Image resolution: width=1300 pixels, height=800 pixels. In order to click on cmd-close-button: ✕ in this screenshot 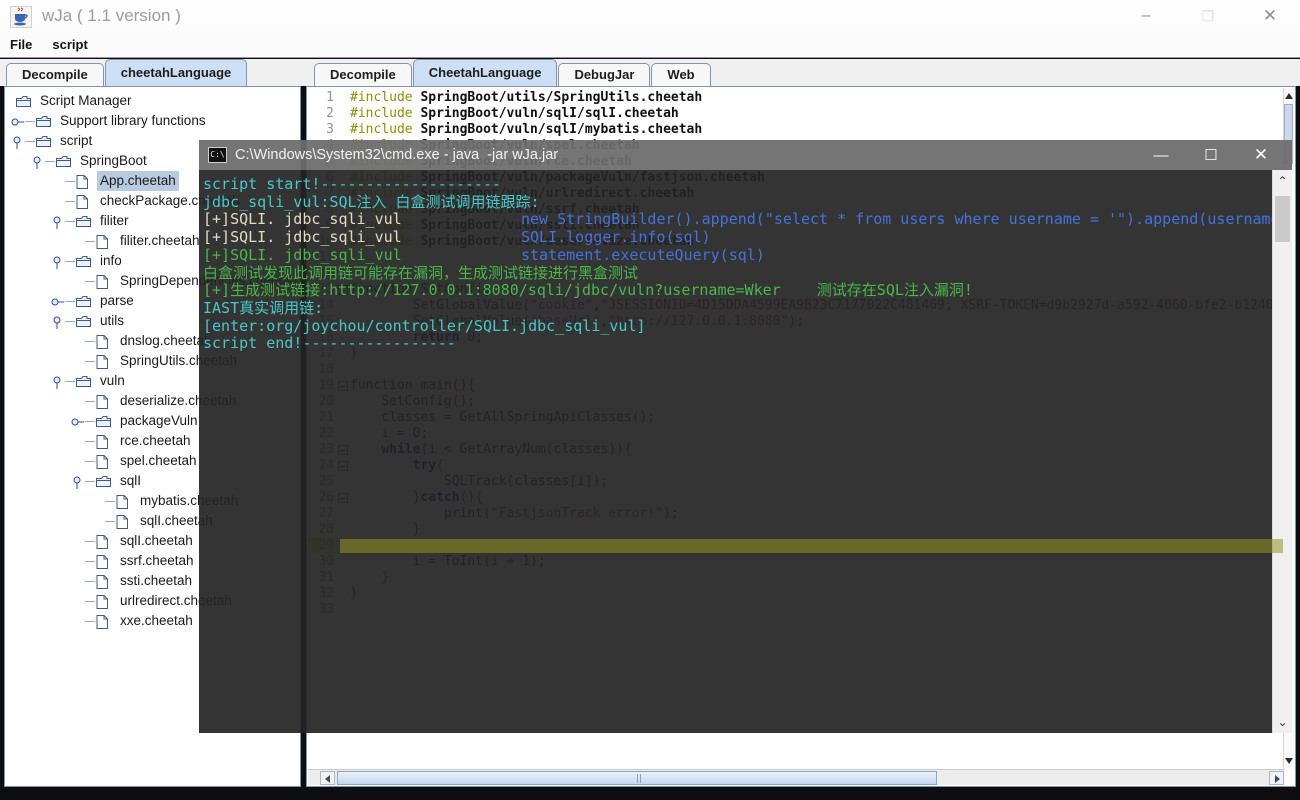, I will do `click(1261, 155)`.